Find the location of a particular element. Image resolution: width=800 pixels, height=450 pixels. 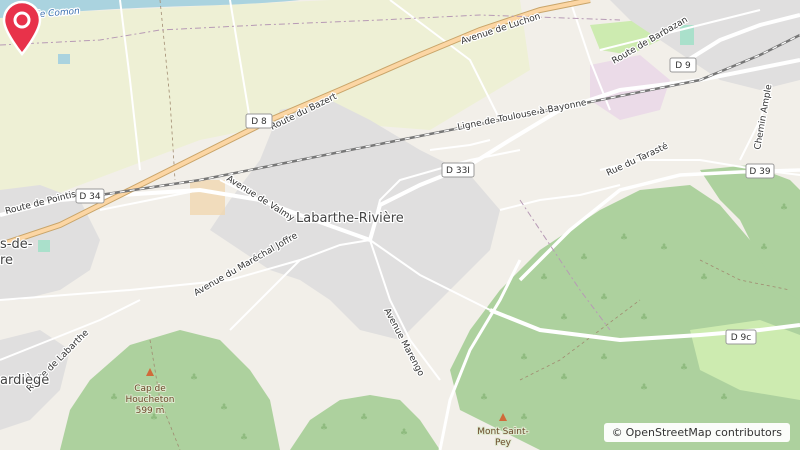

svg-text: D 9c is located at coordinates (741, 338).